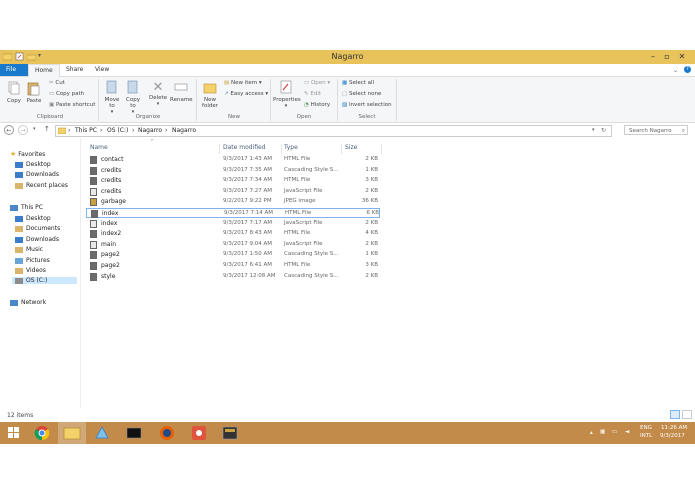  I want to click on start-button, so click(14, 433).